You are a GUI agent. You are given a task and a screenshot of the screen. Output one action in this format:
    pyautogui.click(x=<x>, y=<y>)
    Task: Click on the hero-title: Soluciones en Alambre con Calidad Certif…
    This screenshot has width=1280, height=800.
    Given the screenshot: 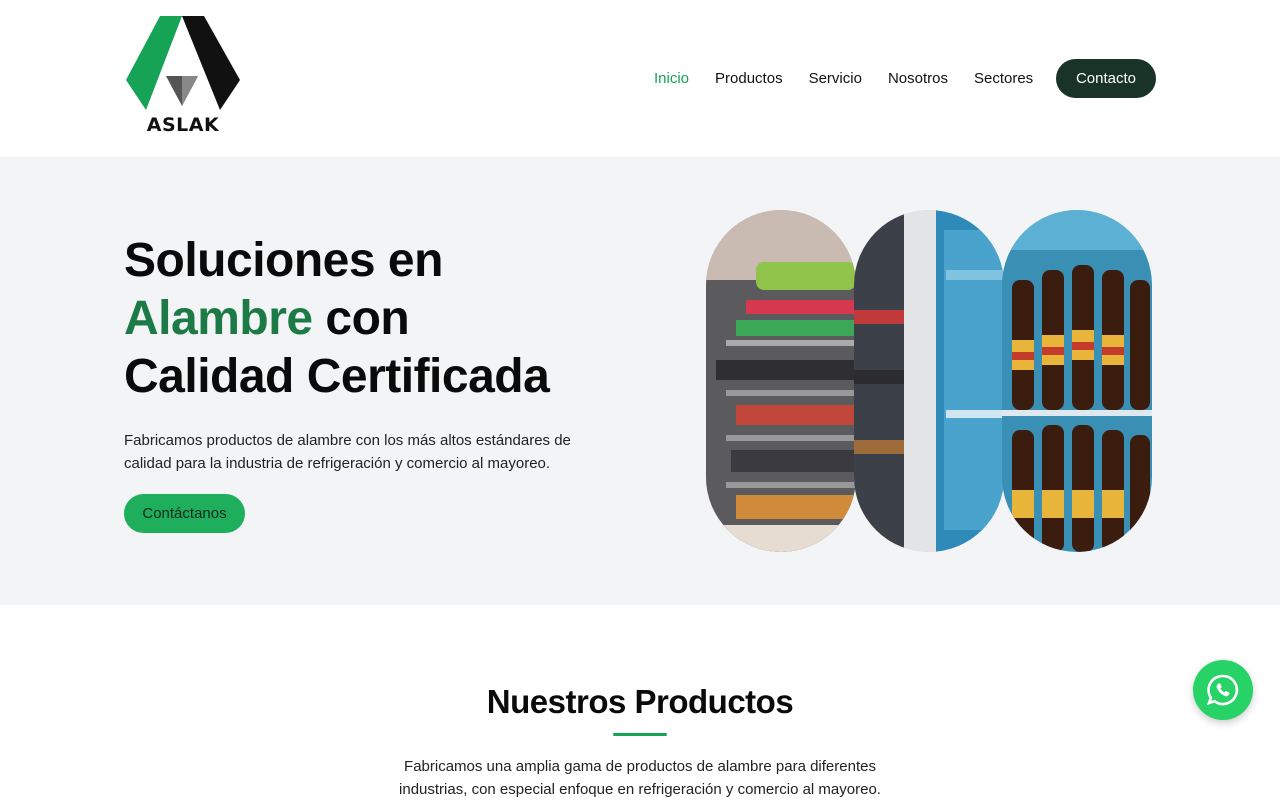 What is the action you would take?
    pyautogui.click(x=384, y=319)
    